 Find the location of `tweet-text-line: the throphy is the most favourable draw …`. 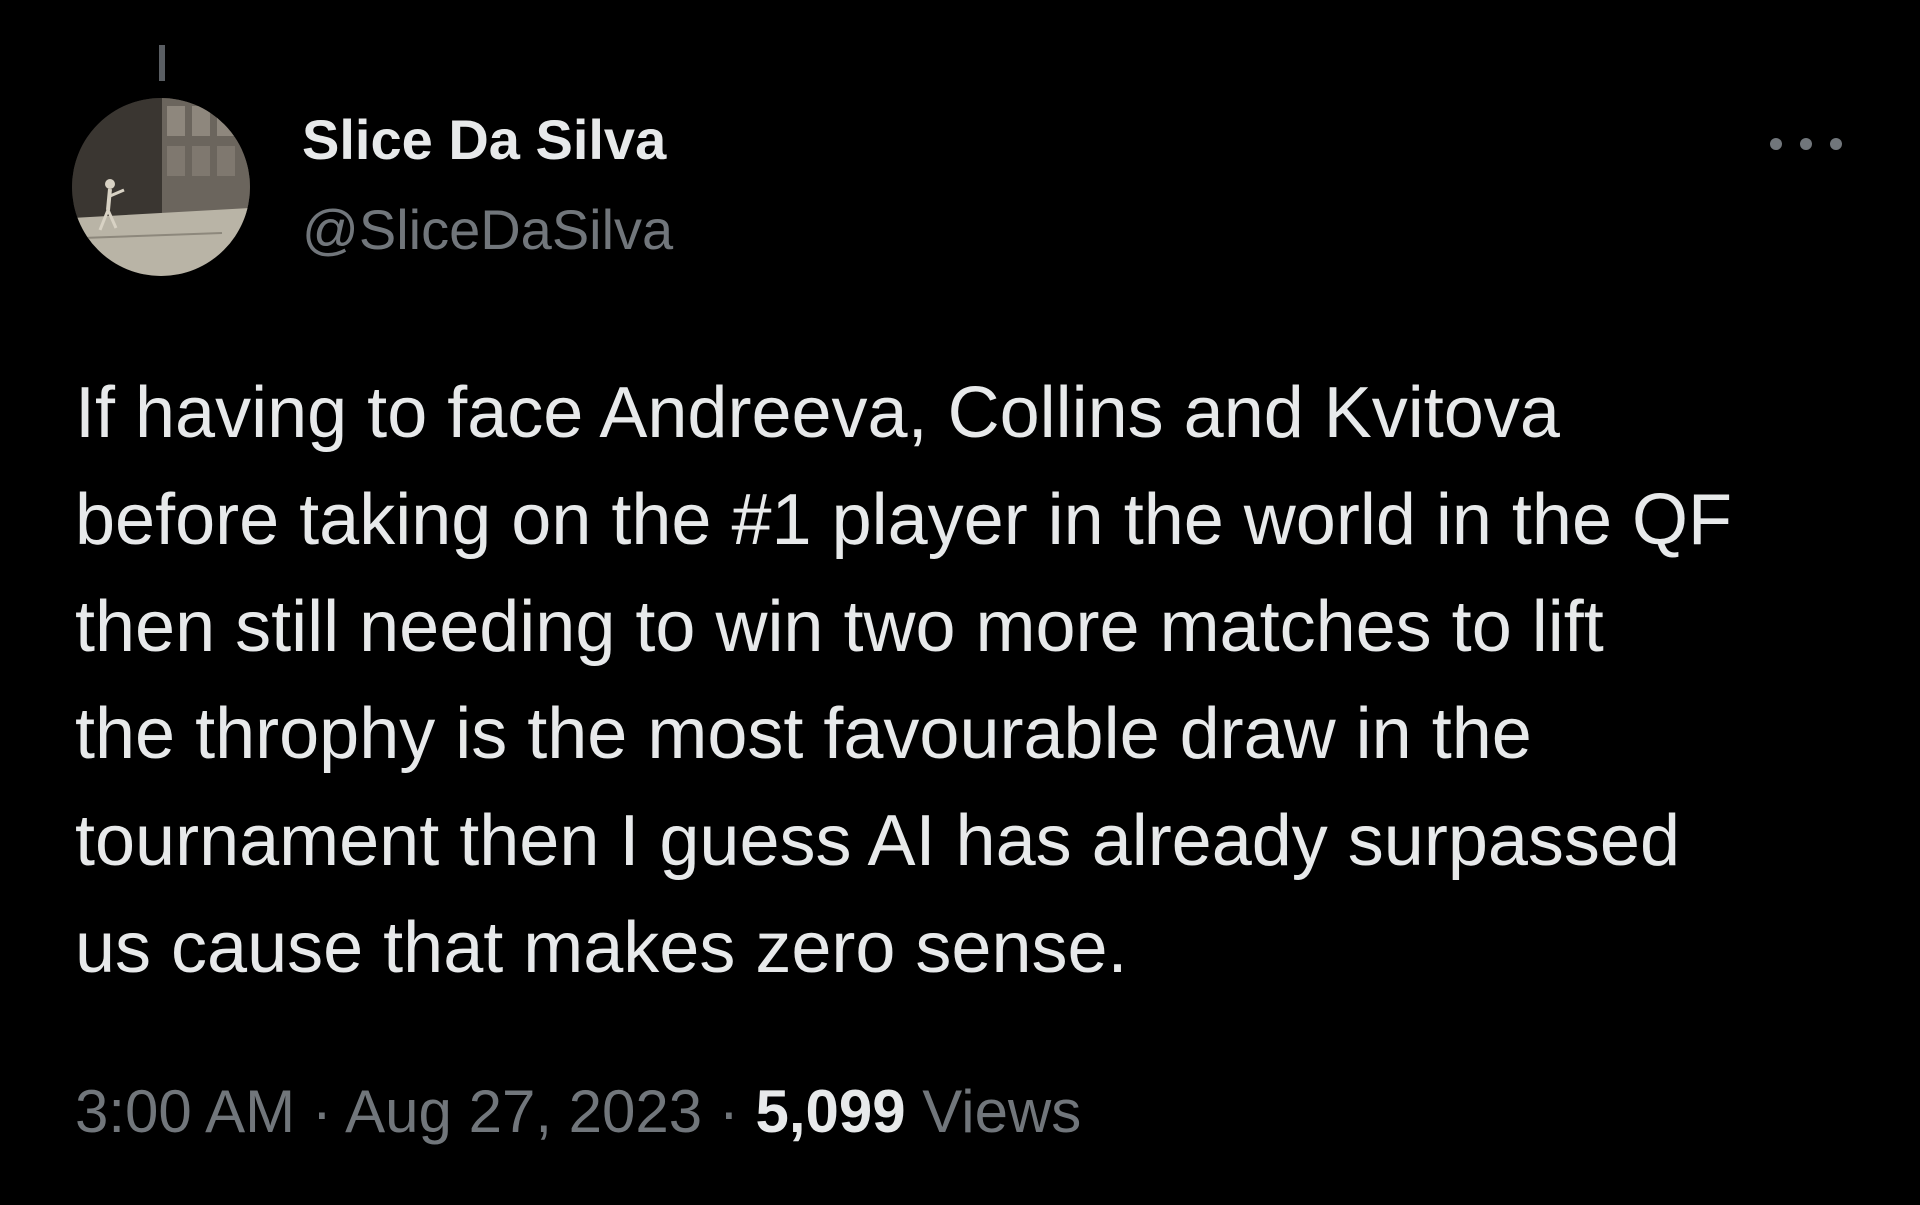

tweet-text-line: the throphy is the most favourable draw … is located at coordinates (803, 734).